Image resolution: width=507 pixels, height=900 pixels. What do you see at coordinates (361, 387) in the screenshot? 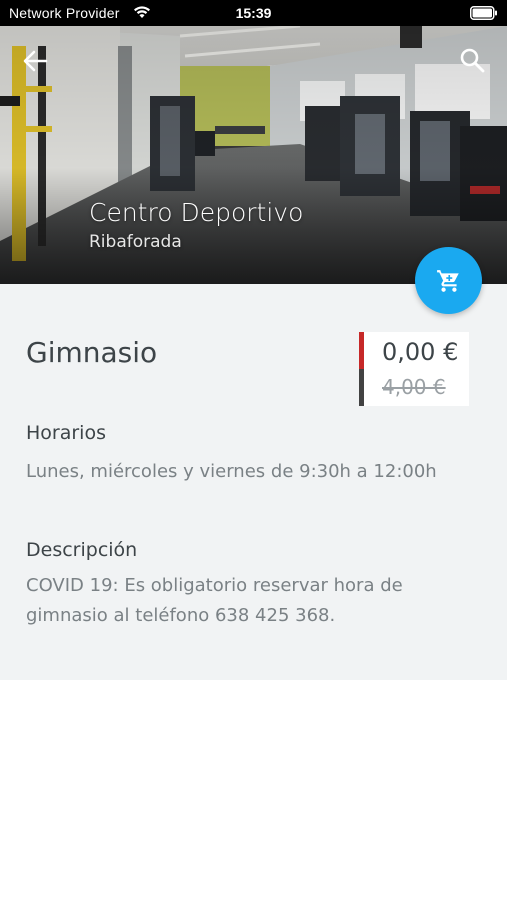
I see `price-original-bar` at bounding box center [361, 387].